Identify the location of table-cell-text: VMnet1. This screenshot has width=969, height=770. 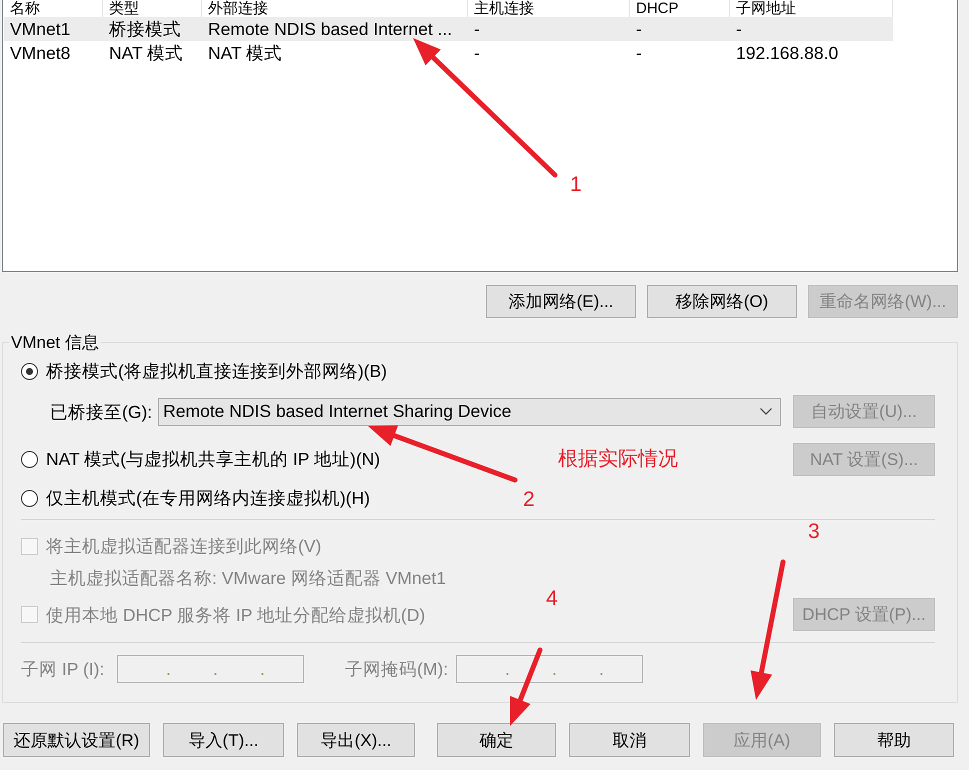
(40, 29).